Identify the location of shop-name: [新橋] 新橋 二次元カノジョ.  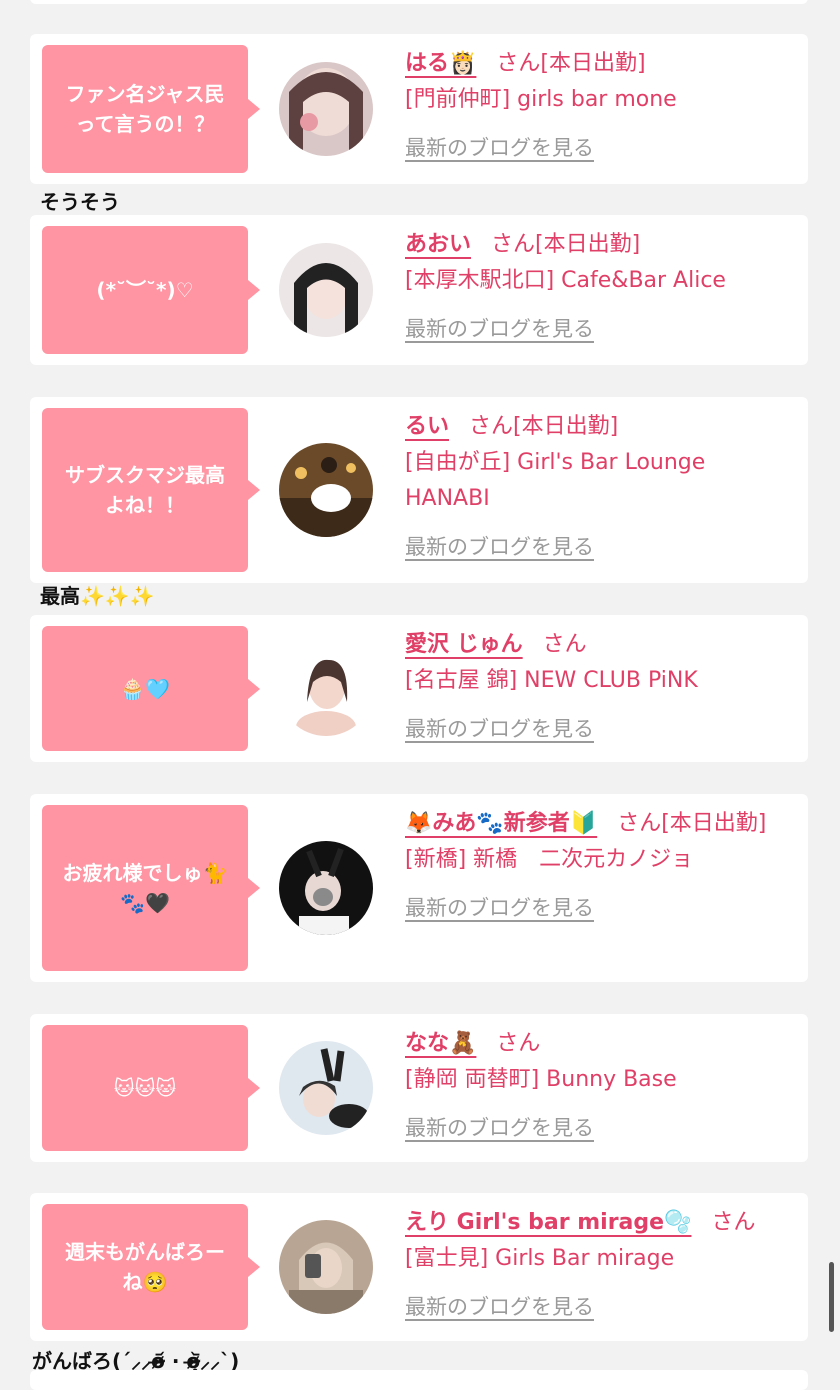
(549, 859).